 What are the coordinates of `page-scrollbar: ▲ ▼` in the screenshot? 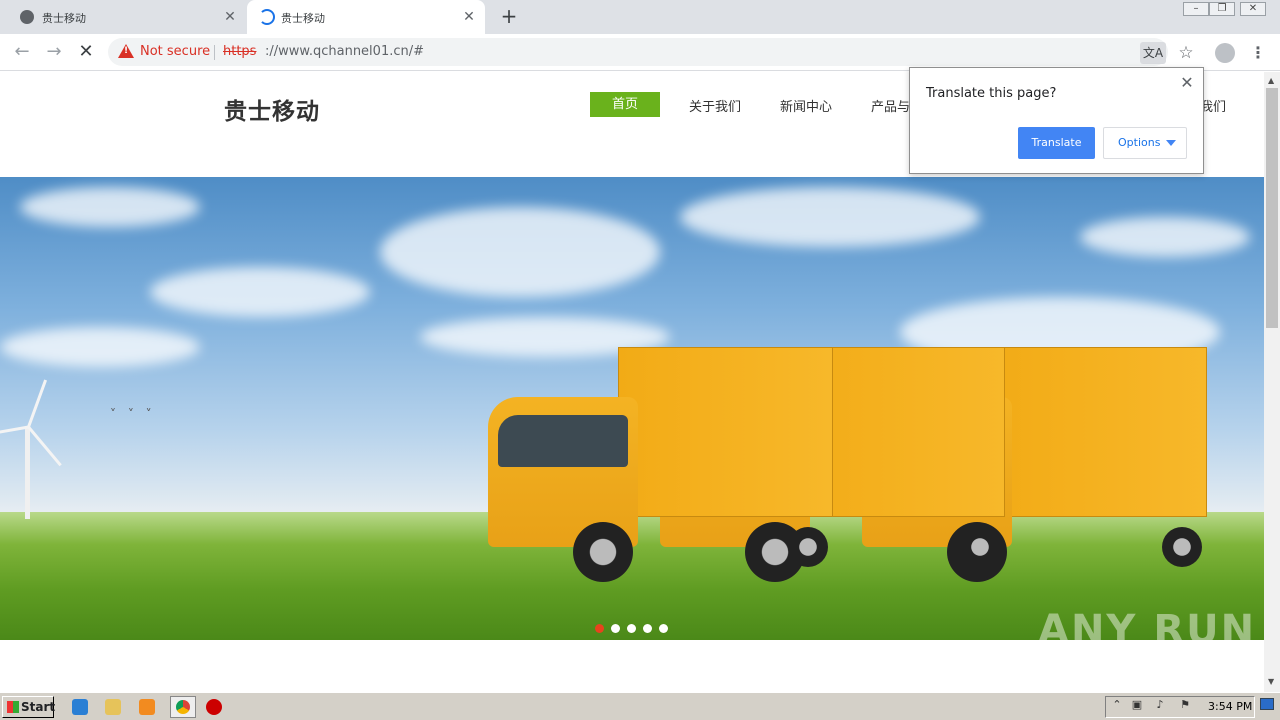 It's located at (1272, 382).